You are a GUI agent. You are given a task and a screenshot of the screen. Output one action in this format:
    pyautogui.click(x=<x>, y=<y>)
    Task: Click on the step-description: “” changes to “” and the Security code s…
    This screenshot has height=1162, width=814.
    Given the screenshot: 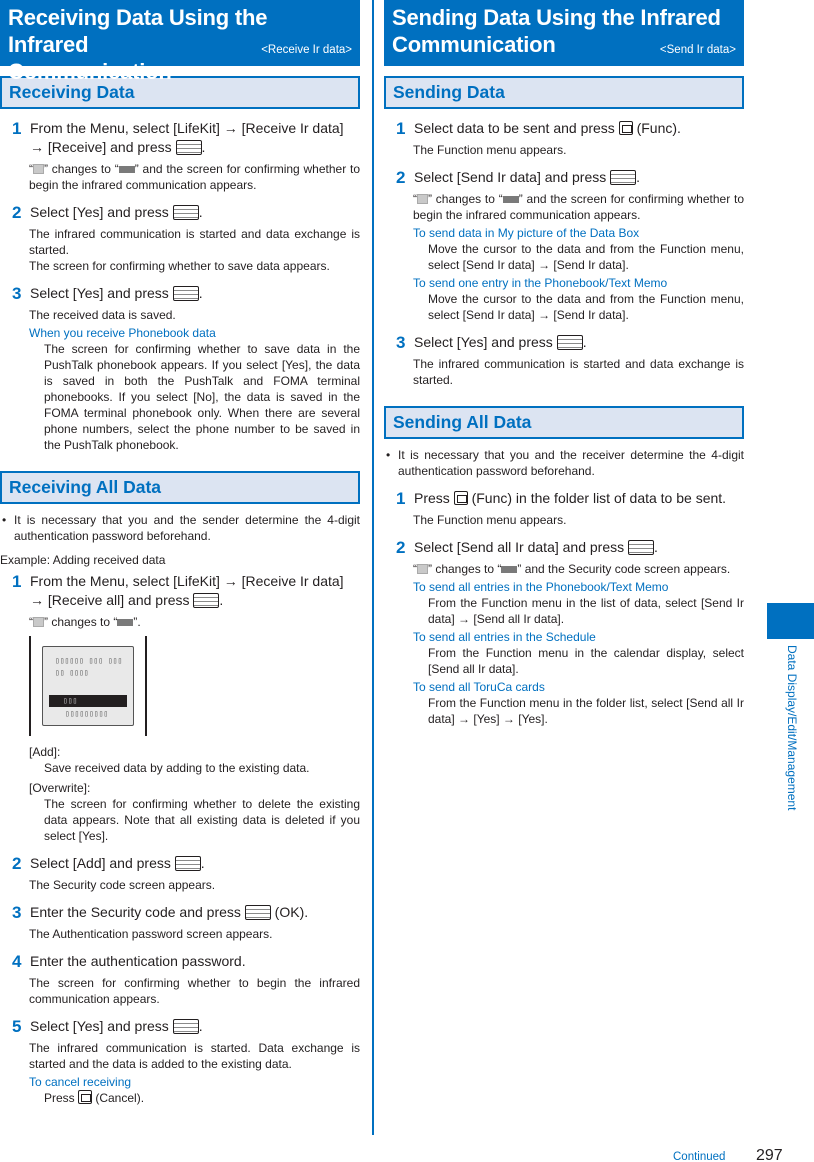 What is the action you would take?
    pyautogui.click(x=564, y=569)
    